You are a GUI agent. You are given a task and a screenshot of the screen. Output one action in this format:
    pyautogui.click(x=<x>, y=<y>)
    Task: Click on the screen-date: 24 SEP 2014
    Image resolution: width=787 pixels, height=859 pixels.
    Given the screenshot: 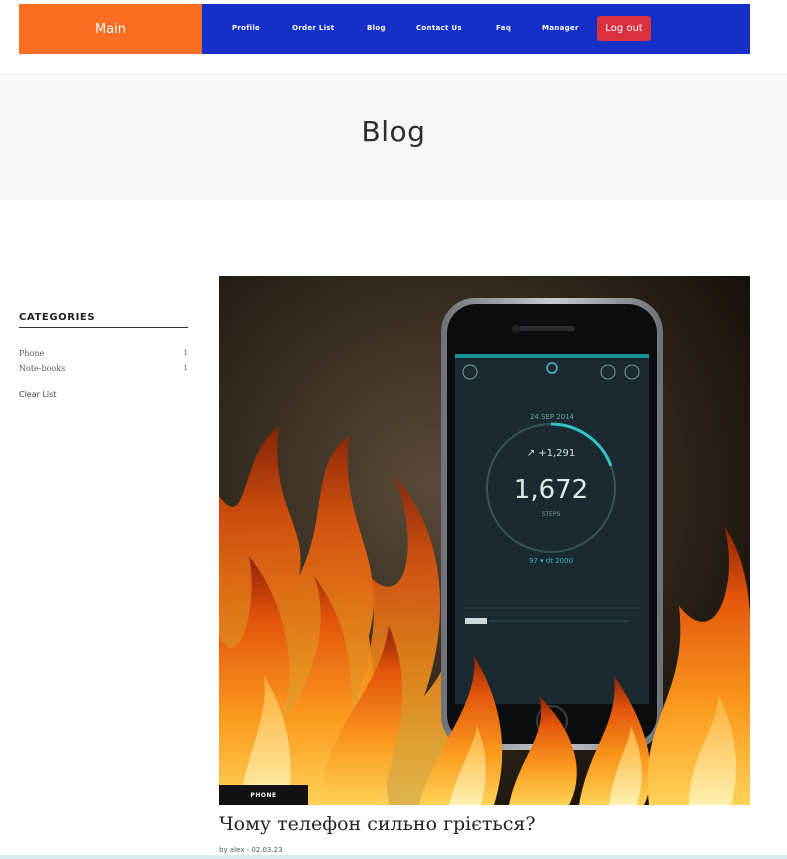 What is the action you would take?
    pyautogui.click(x=552, y=417)
    